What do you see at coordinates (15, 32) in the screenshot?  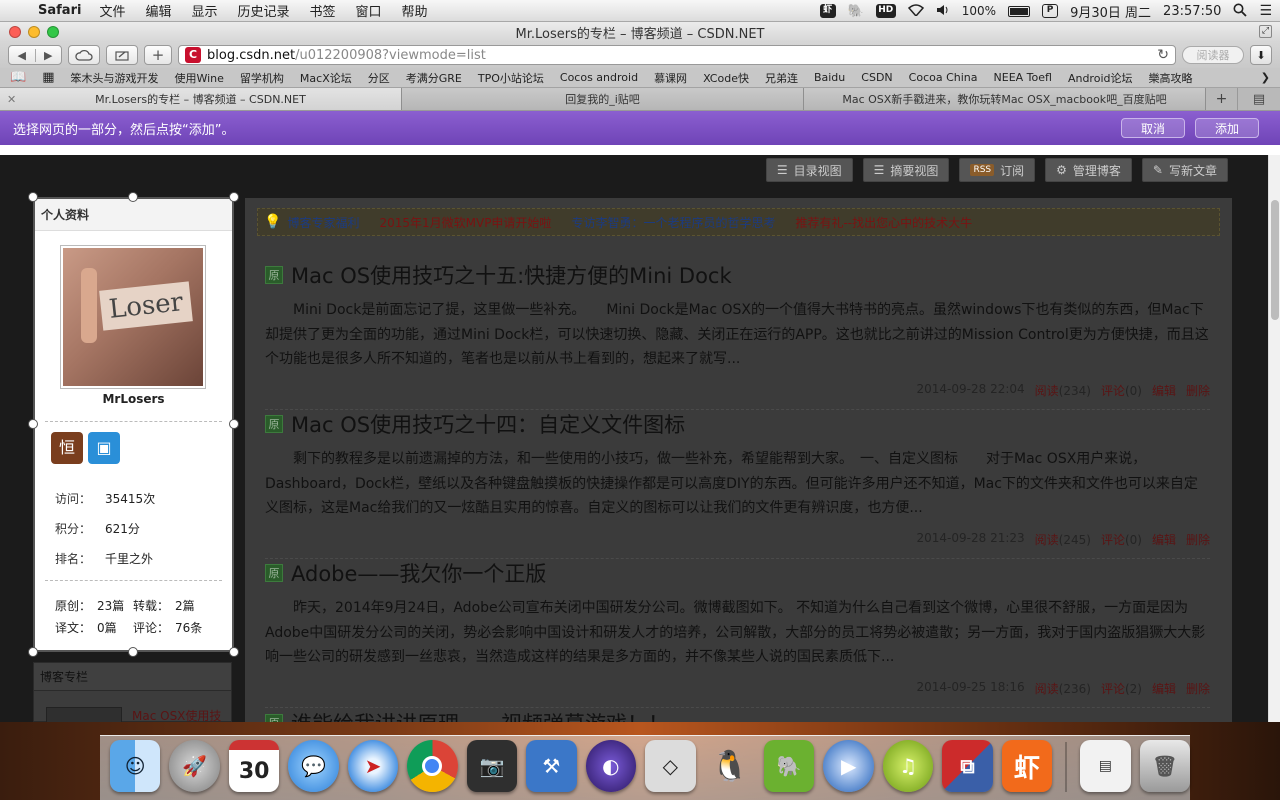 I see `close-window-button` at bounding box center [15, 32].